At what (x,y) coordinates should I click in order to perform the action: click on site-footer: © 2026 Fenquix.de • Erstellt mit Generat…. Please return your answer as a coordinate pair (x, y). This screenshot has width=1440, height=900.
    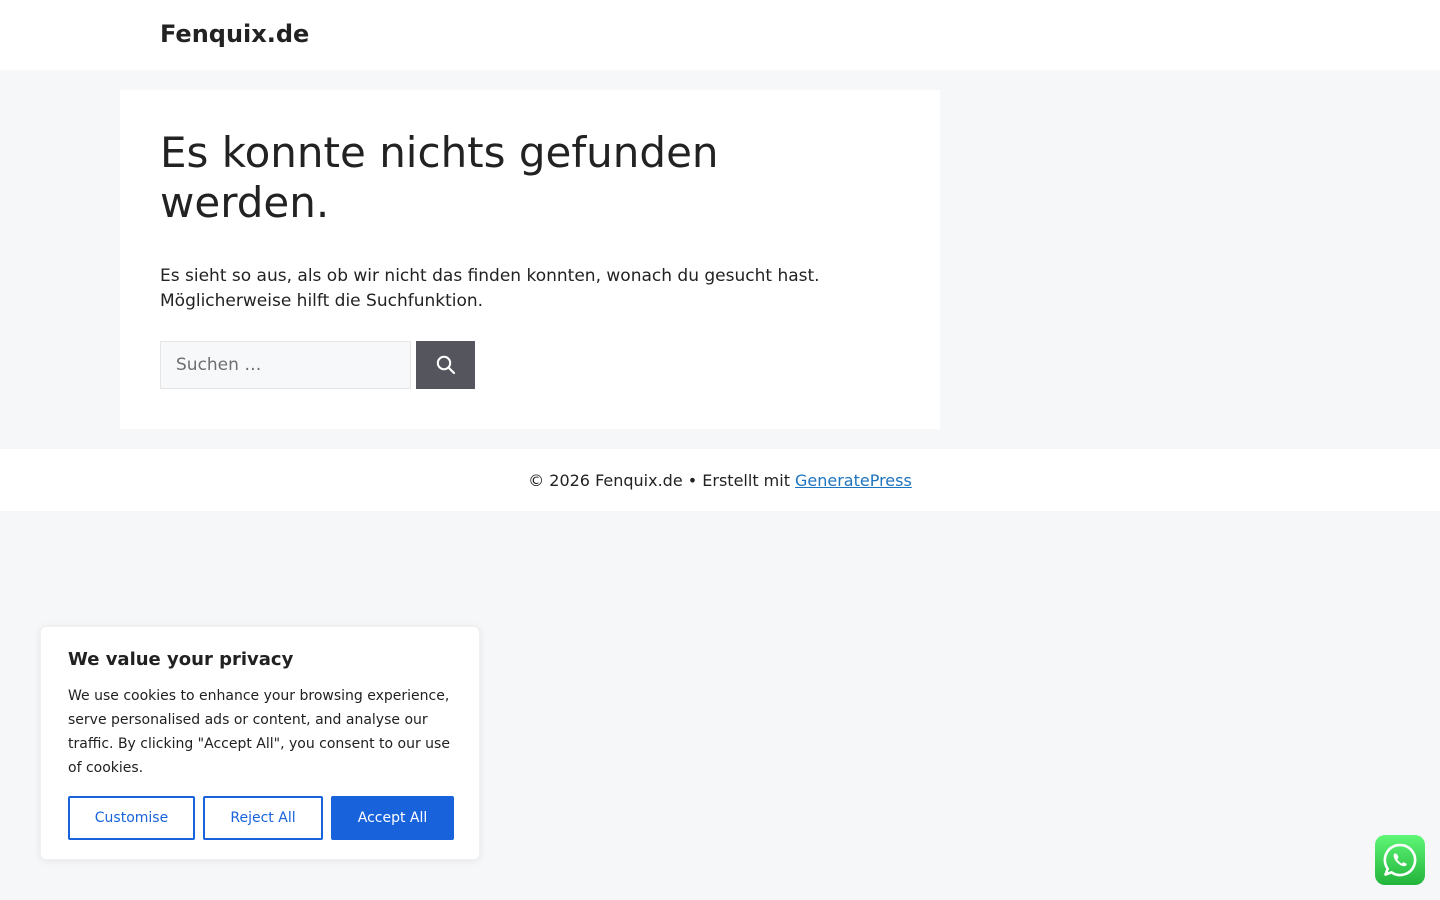
    Looking at the image, I should click on (720, 480).